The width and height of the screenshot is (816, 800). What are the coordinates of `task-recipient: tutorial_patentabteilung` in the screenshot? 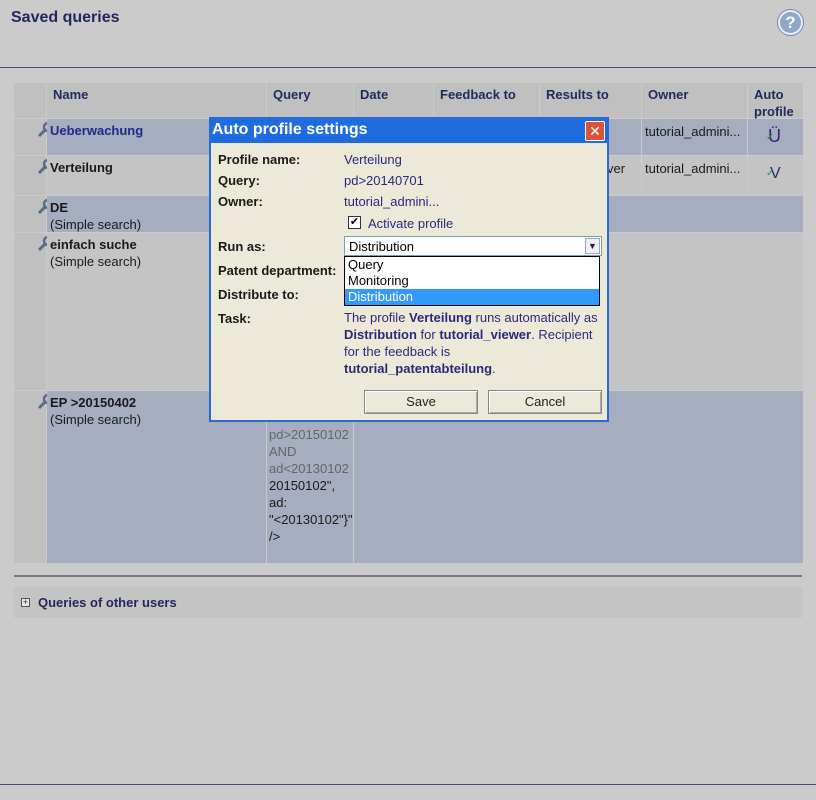 It's located at (418, 368).